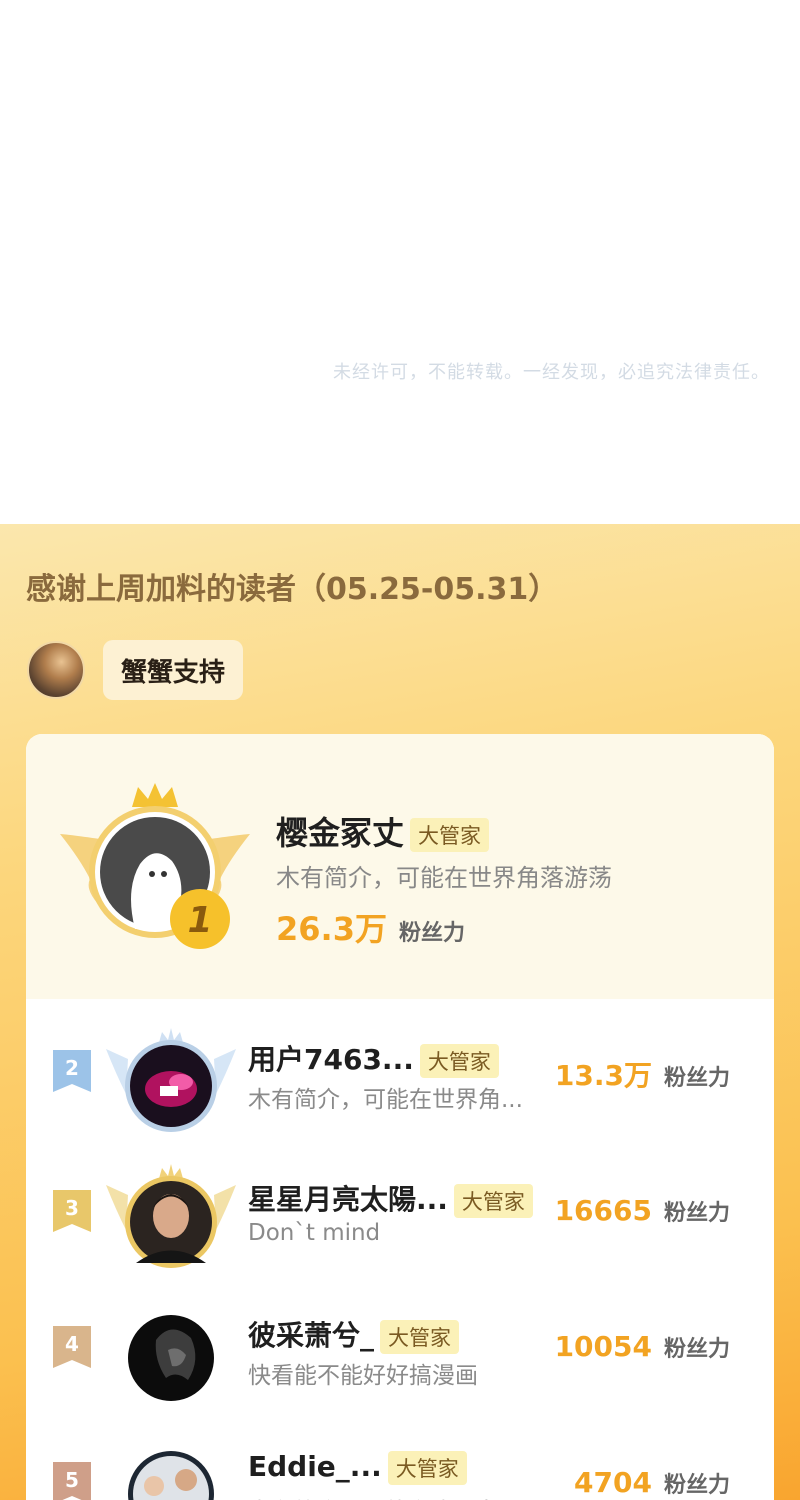 This screenshot has width=800, height=1500. I want to click on rank-4-ribbon-icon: 4, so click(72, 1347).